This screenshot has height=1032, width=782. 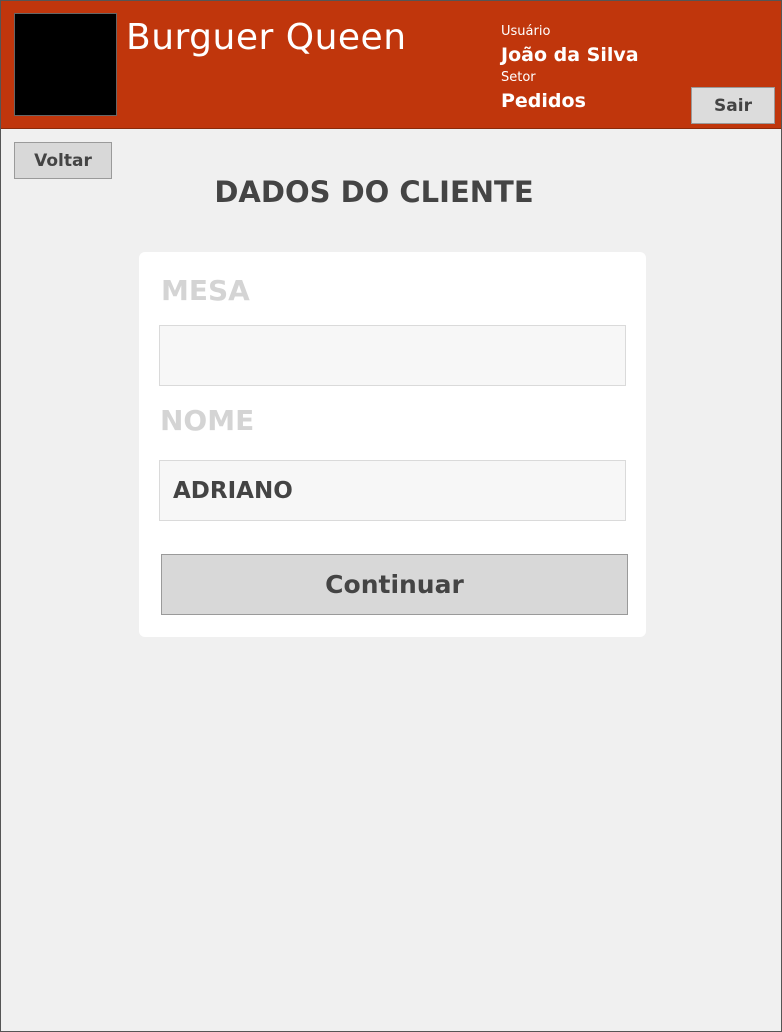 I want to click on brand-title: Burguer Queen, so click(x=266, y=37).